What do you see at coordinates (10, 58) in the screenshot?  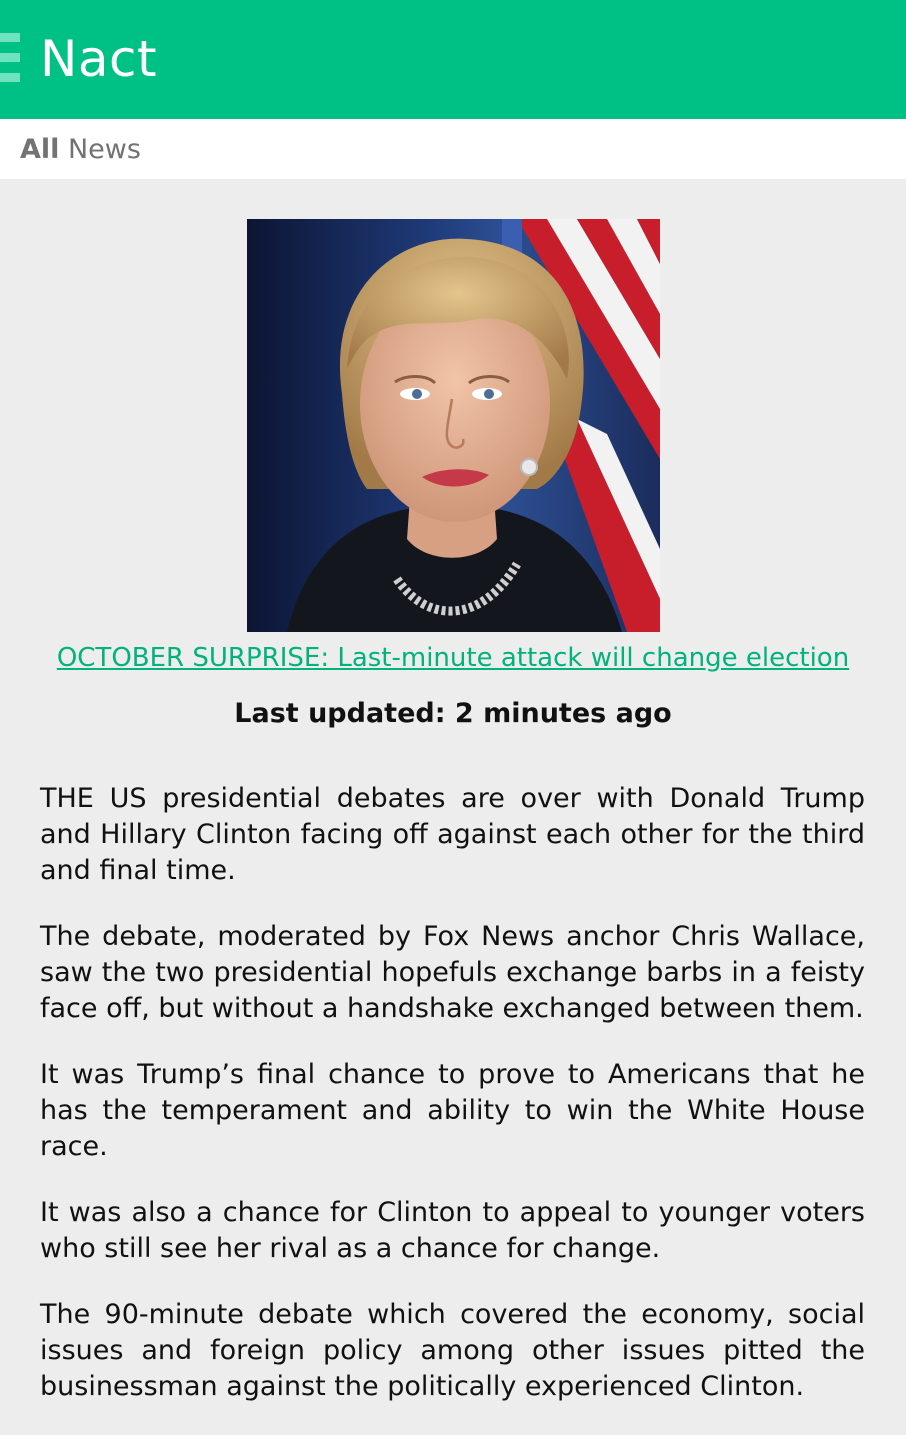 I see `hamburger-menu-icon` at bounding box center [10, 58].